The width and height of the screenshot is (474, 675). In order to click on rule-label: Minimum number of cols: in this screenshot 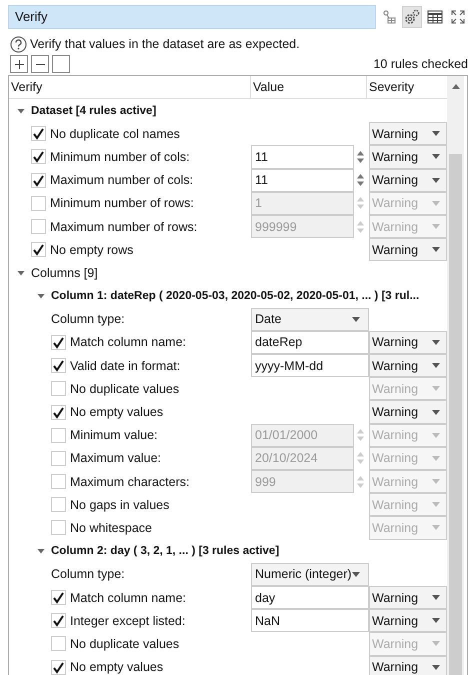, I will do `click(120, 157)`.